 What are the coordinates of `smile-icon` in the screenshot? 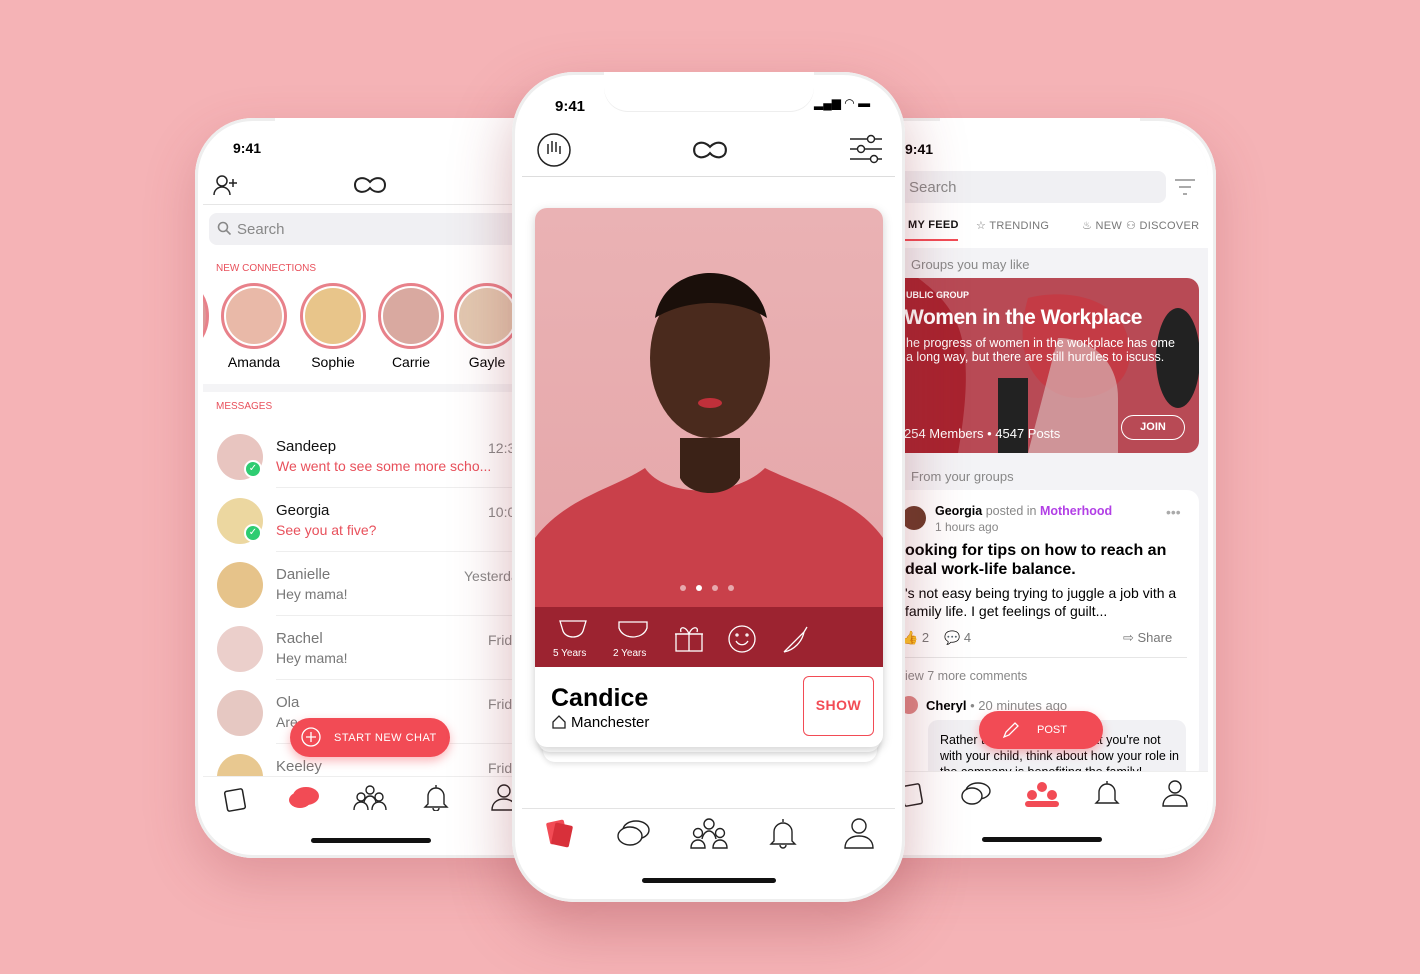 It's located at (742, 639).